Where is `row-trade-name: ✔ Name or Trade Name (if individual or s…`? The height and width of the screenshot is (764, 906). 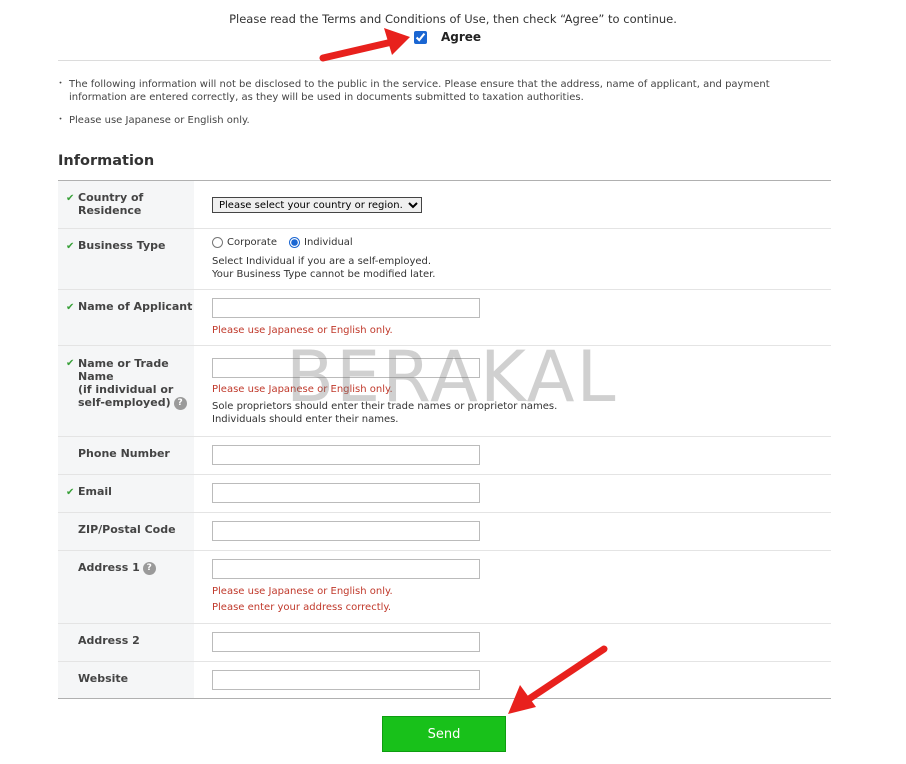
row-trade-name: ✔ Name or Trade Name (if individual or s… is located at coordinates (444, 391).